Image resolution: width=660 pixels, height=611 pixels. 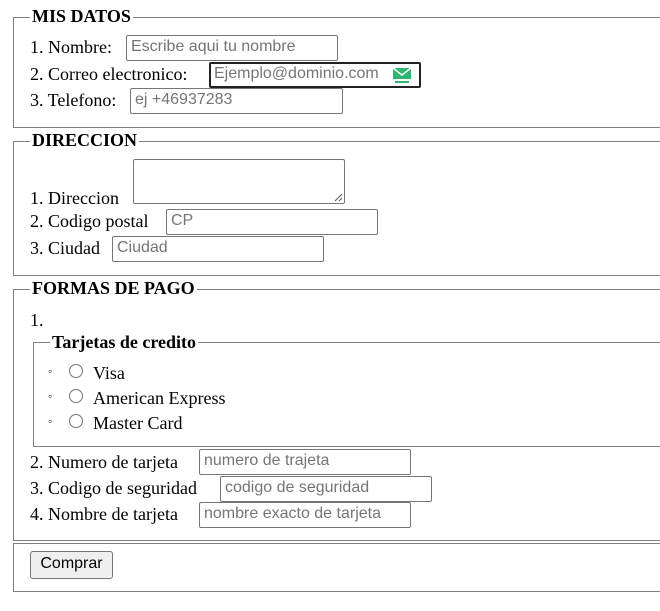 I want to click on email-extension-icon, so click(x=402, y=75).